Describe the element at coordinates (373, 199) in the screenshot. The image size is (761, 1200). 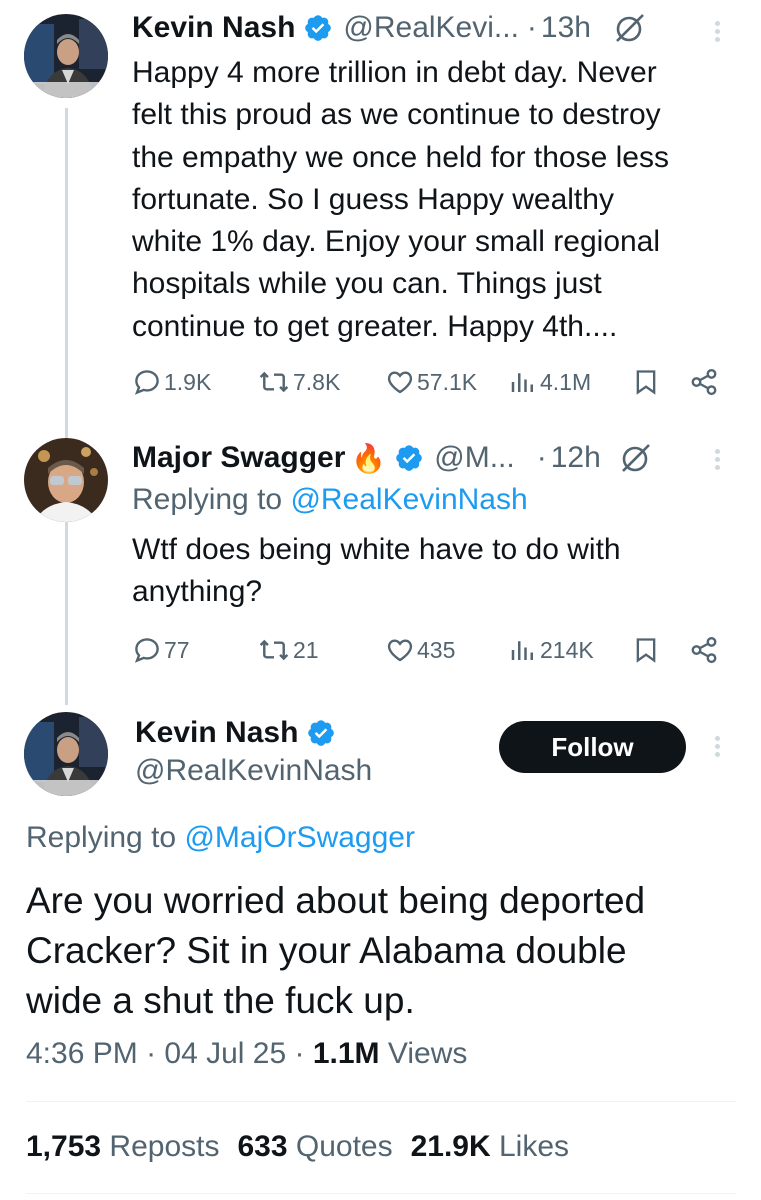
I see `text-line: fortunate. So I guess Happy wealthy` at that location.